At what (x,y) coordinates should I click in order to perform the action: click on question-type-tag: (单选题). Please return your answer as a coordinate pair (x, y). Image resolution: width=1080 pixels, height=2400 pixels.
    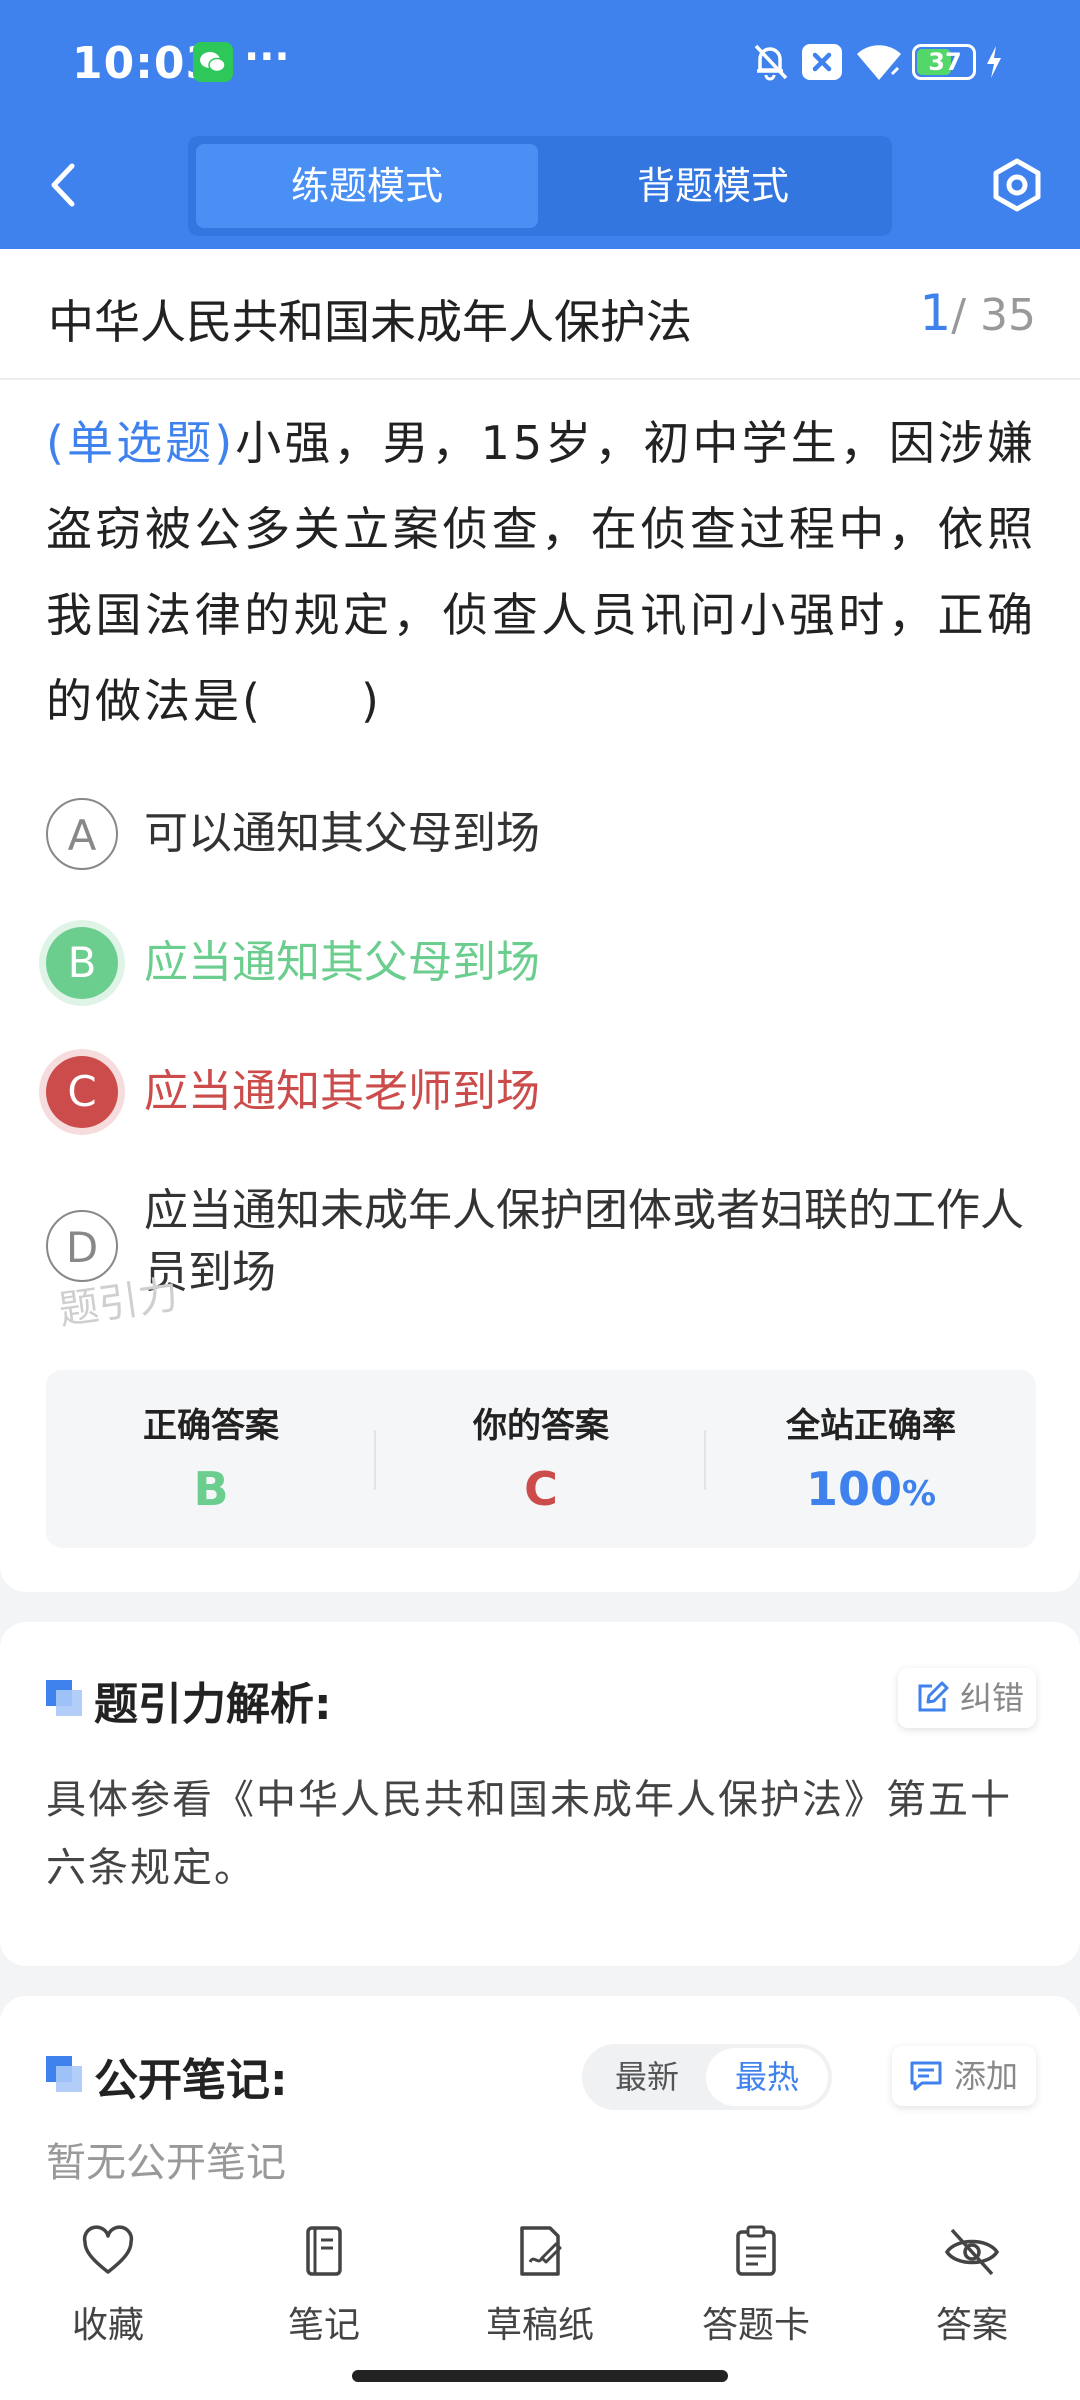
    Looking at the image, I should click on (141, 443).